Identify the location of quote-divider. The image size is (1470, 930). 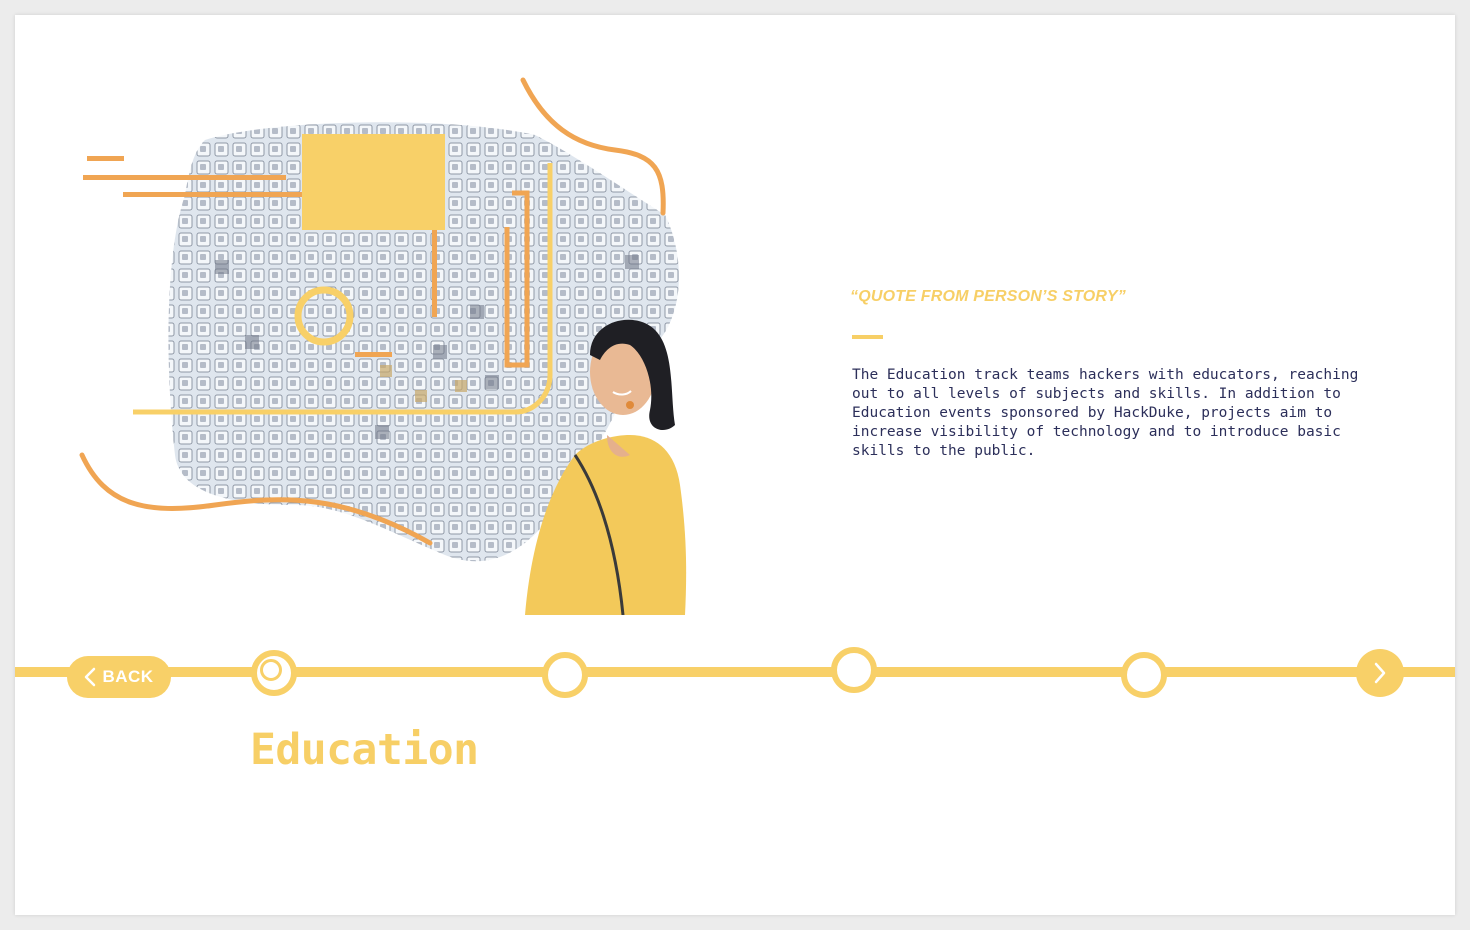
(867, 337).